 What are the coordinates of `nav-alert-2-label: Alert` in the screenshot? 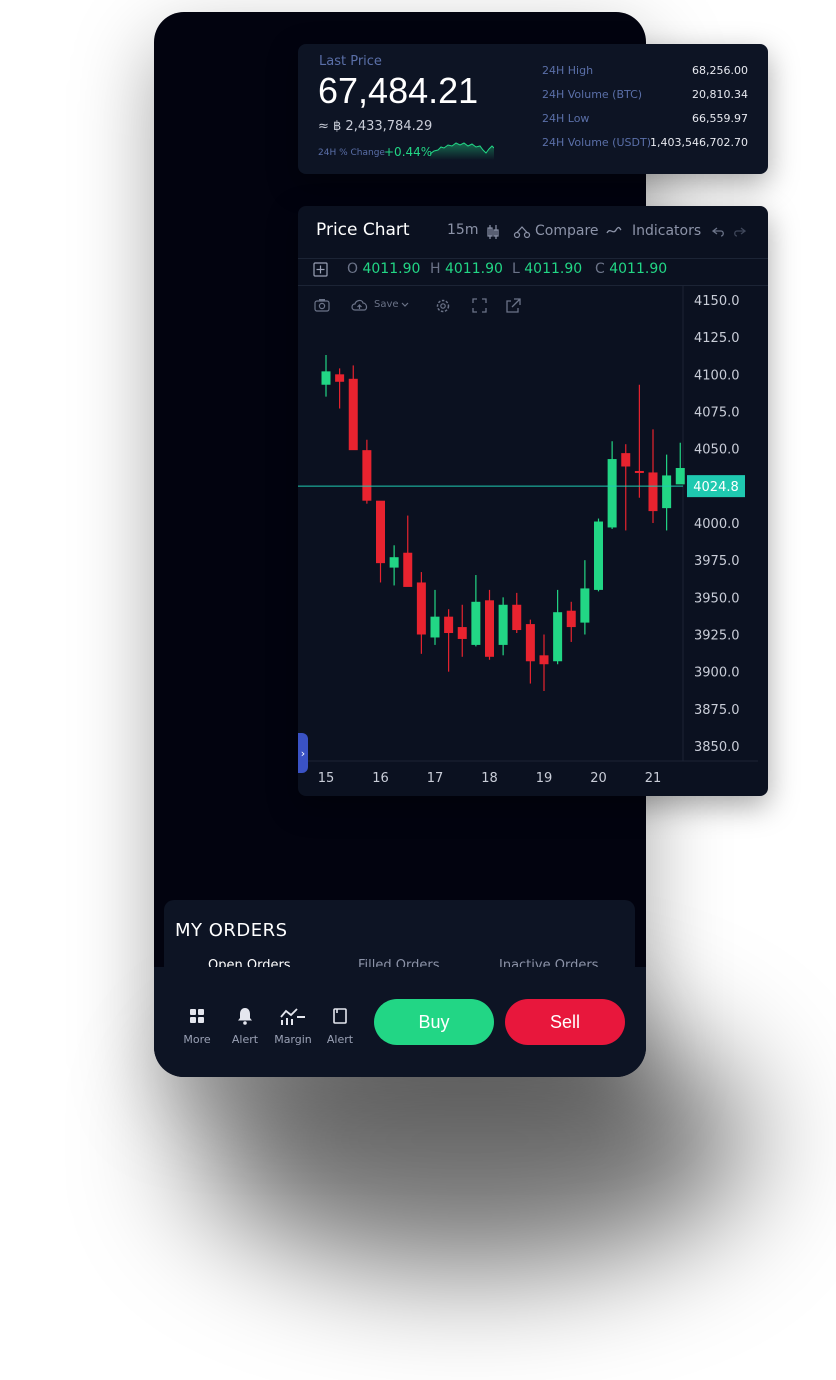 It's located at (340, 1039).